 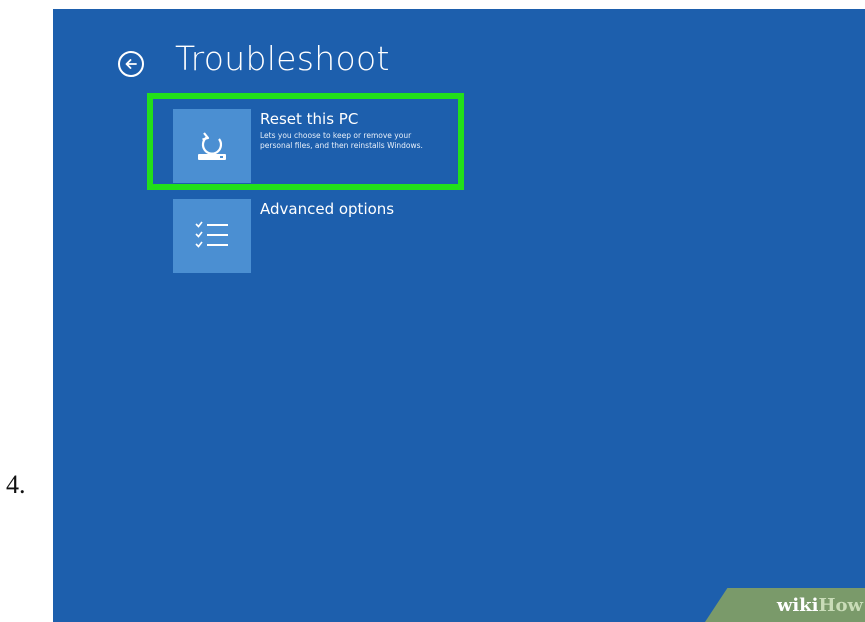 I want to click on reset-drive-icon, so click(x=212, y=146).